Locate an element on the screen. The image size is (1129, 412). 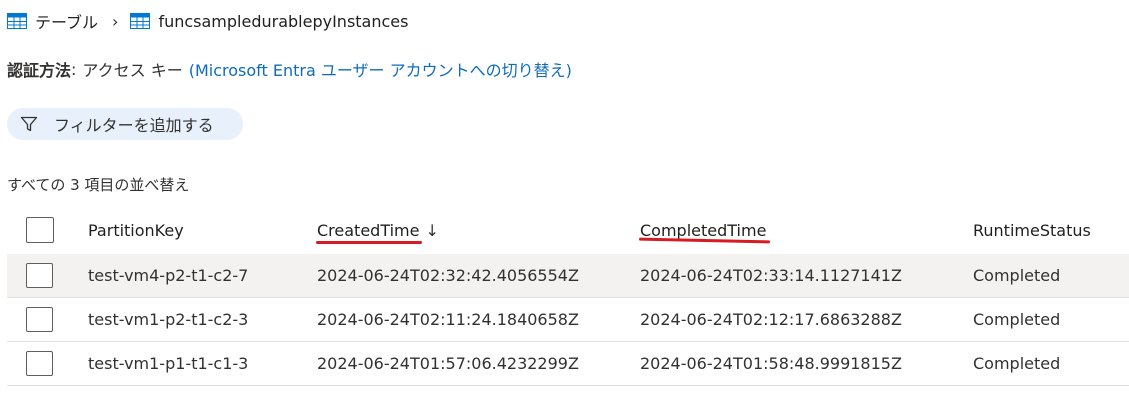
cell-partitionkey: test-vm1-p1-t1-c1-3 is located at coordinates (168, 363).